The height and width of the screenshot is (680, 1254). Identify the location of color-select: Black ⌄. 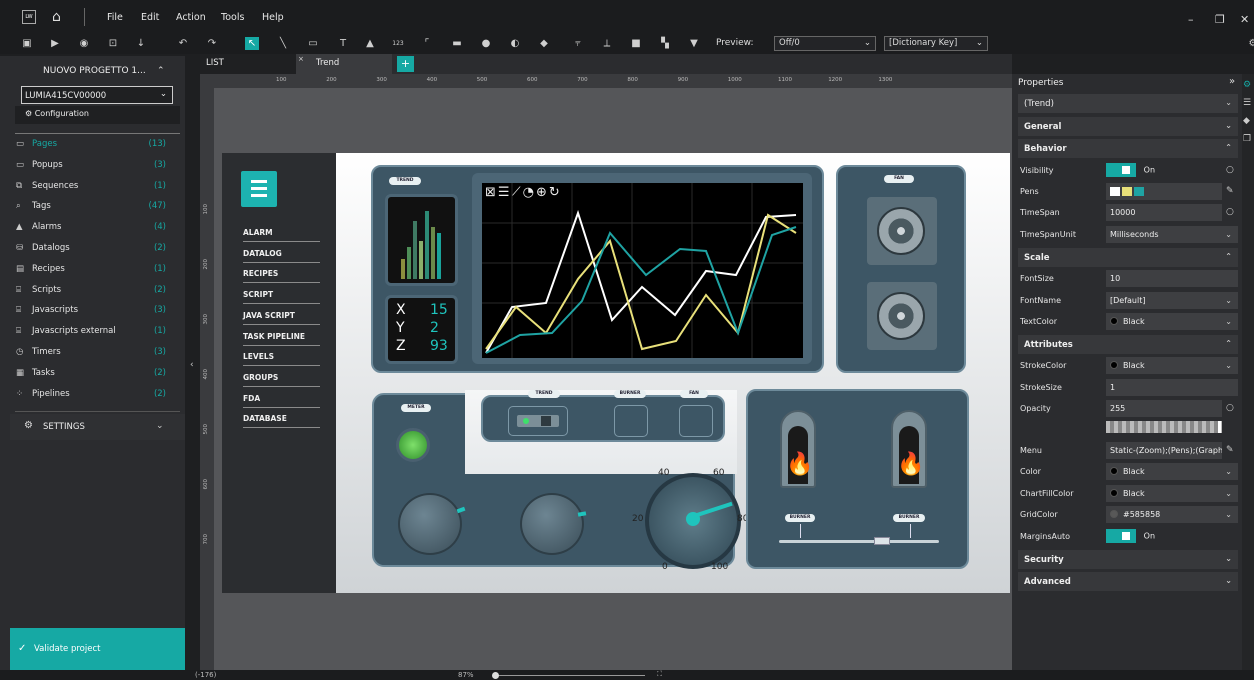
(1172, 471).